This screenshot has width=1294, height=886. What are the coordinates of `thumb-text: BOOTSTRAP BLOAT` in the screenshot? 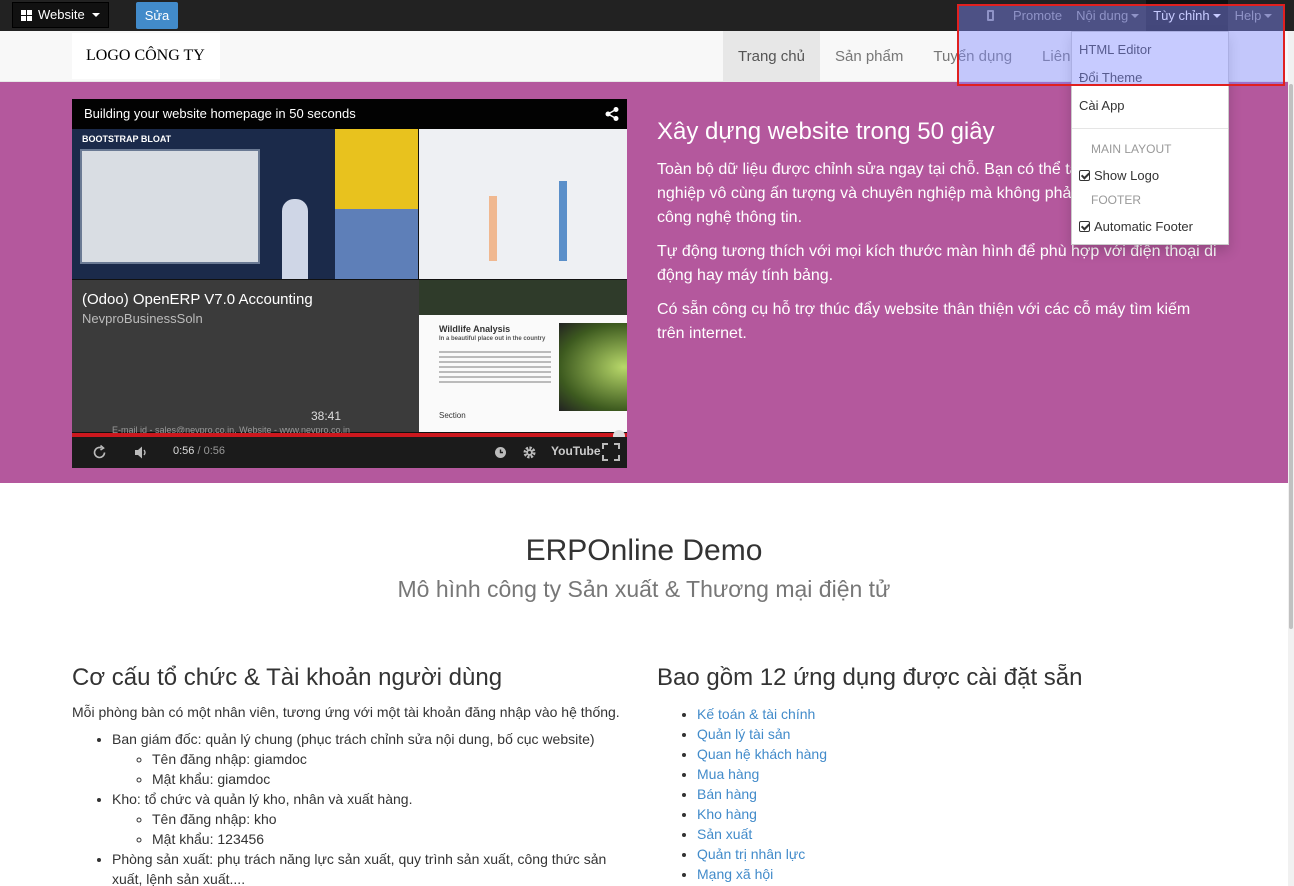 It's located at (127, 139).